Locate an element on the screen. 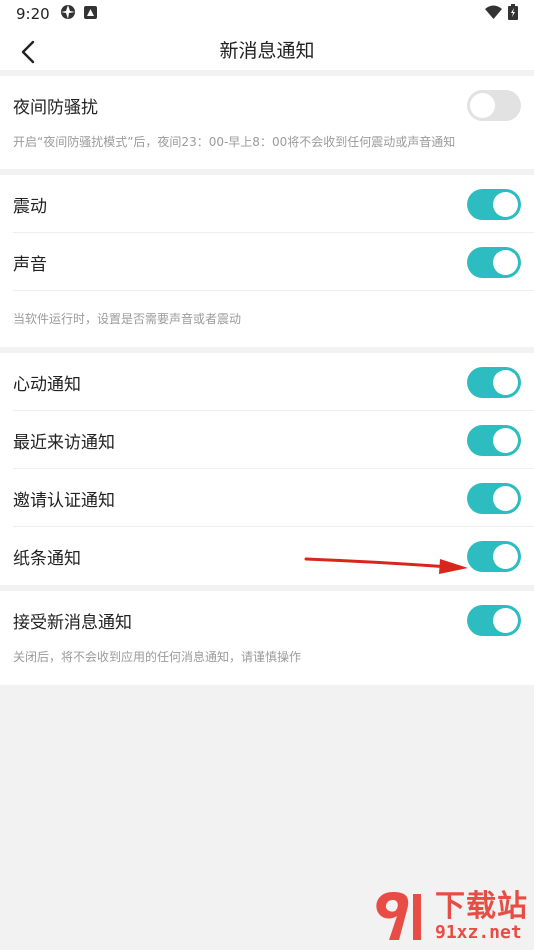 Image resolution: width=534 pixels, height=950 pixels. chevron-left-icon is located at coordinates (28, 52).